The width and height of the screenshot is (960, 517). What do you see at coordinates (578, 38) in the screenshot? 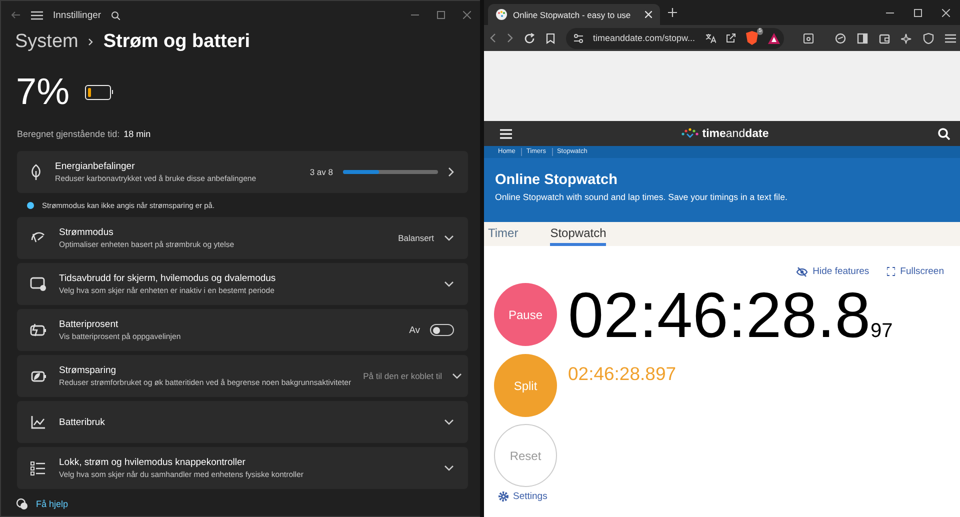
I see `site-settings-icon` at bounding box center [578, 38].